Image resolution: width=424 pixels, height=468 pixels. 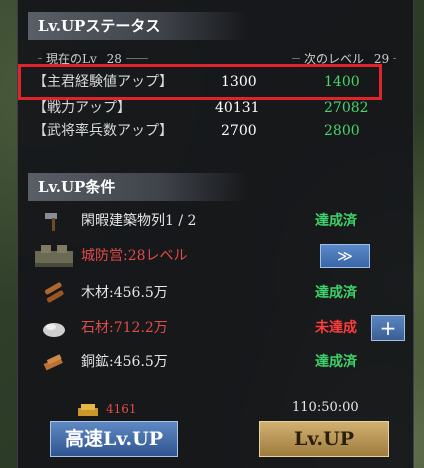 What do you see at coordinates (218, 328) in the screenshot?
I see `condition-row: 石材:712.2万 未達成` at bounding box center [218, 328].